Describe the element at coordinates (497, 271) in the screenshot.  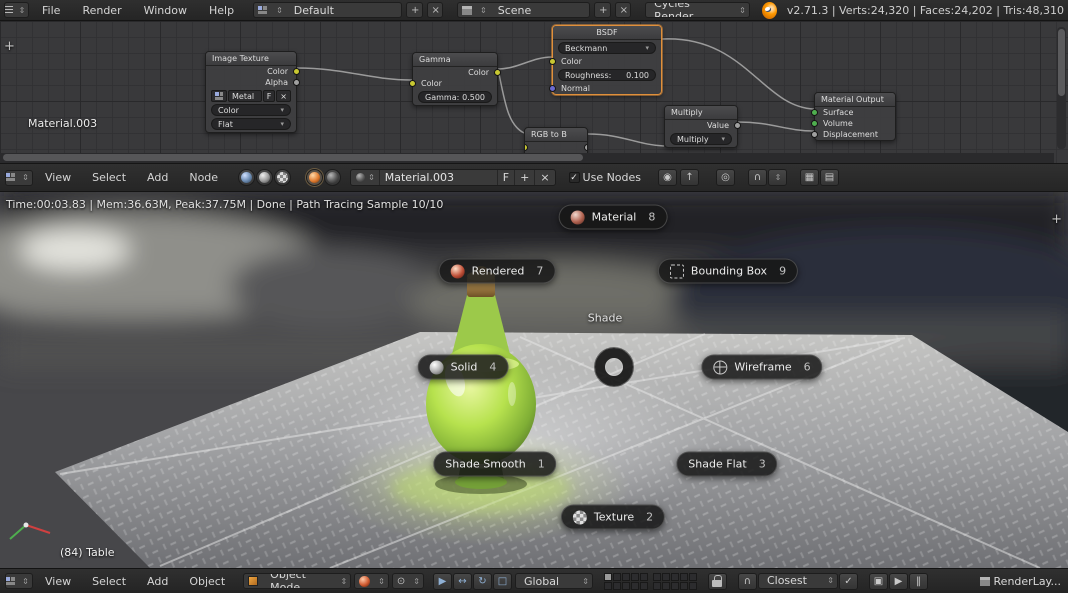
I see `pie-item-rendered: Rendered 7` at that location.